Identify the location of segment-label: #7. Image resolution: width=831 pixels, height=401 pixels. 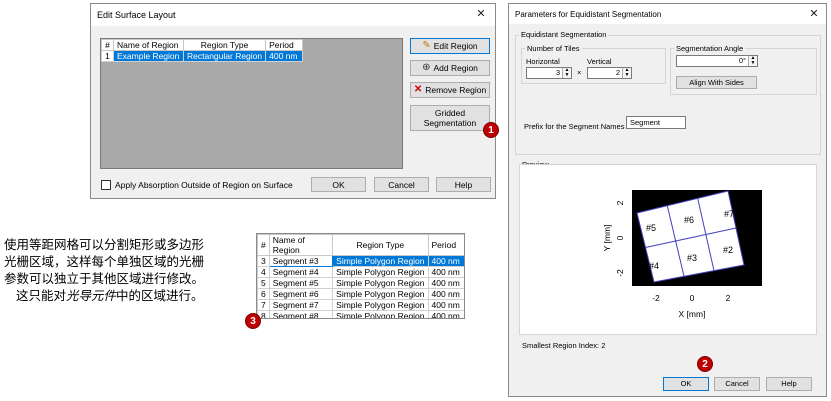
(729, 214).